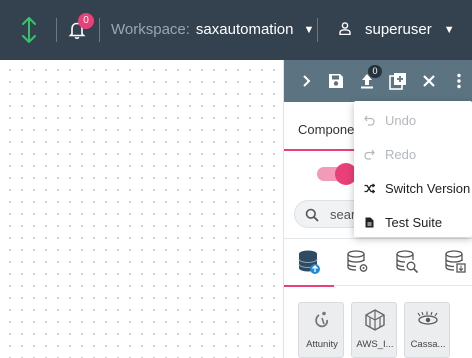 The width and height of the screenshot is (472, 358). Describe the element at coordinates (375, 320) in the screenshot. I see `aws-icon` at that location.